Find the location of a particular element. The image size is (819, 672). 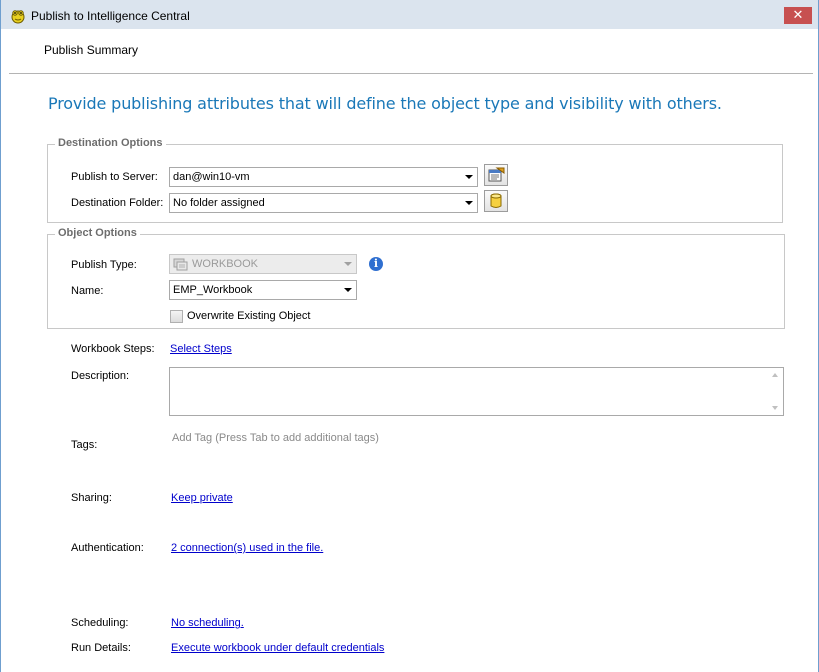

description-label: Description: is located at coordinates (100, 376).